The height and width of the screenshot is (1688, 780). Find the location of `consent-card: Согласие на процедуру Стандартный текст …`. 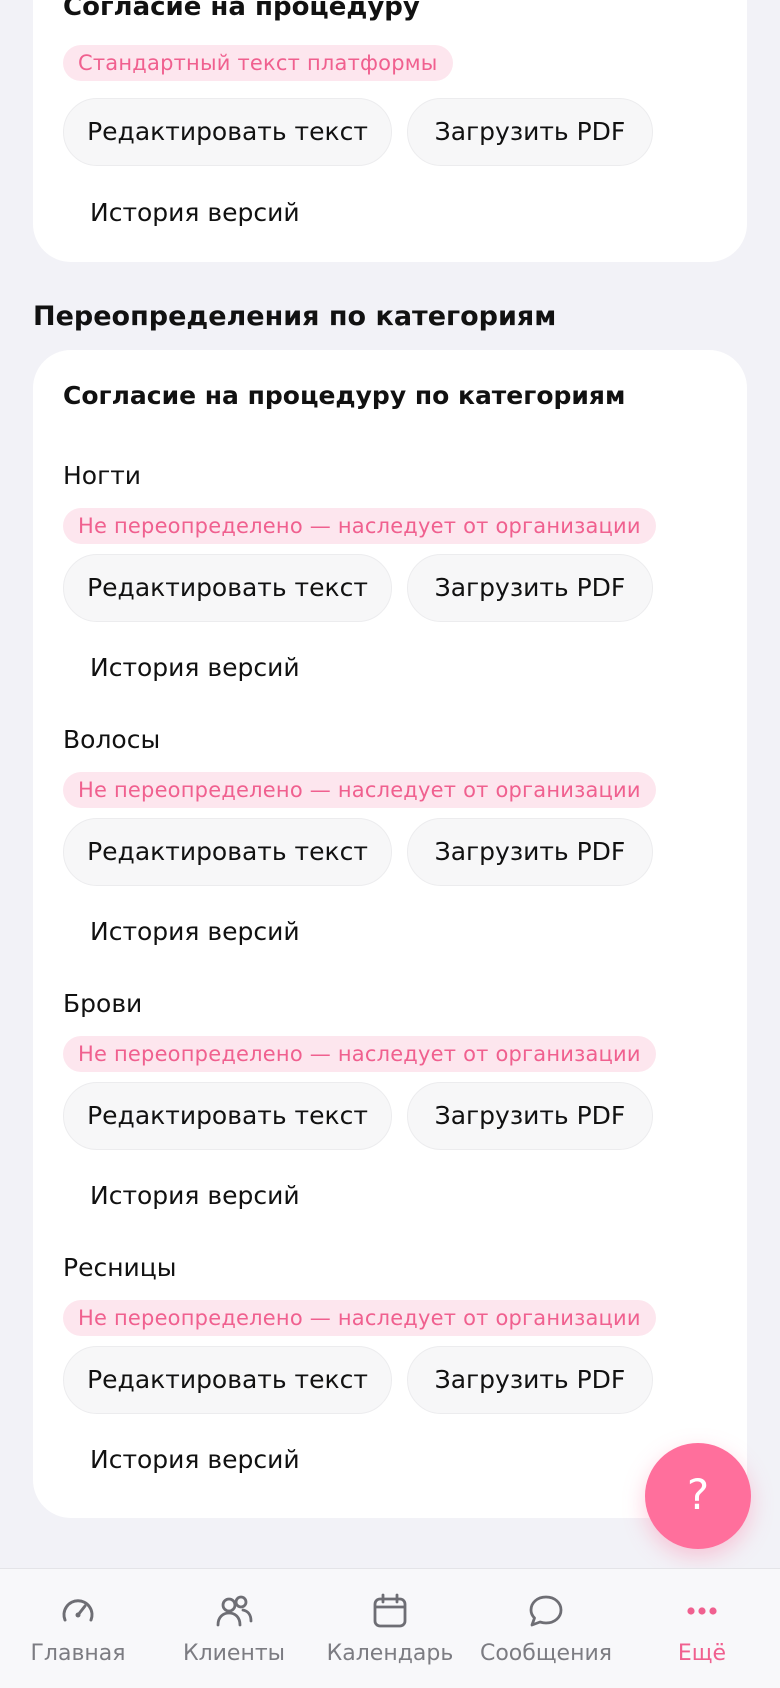

consent-card: Согласие на процедуру Стандартный текст … is located at coordinates (390, 131).